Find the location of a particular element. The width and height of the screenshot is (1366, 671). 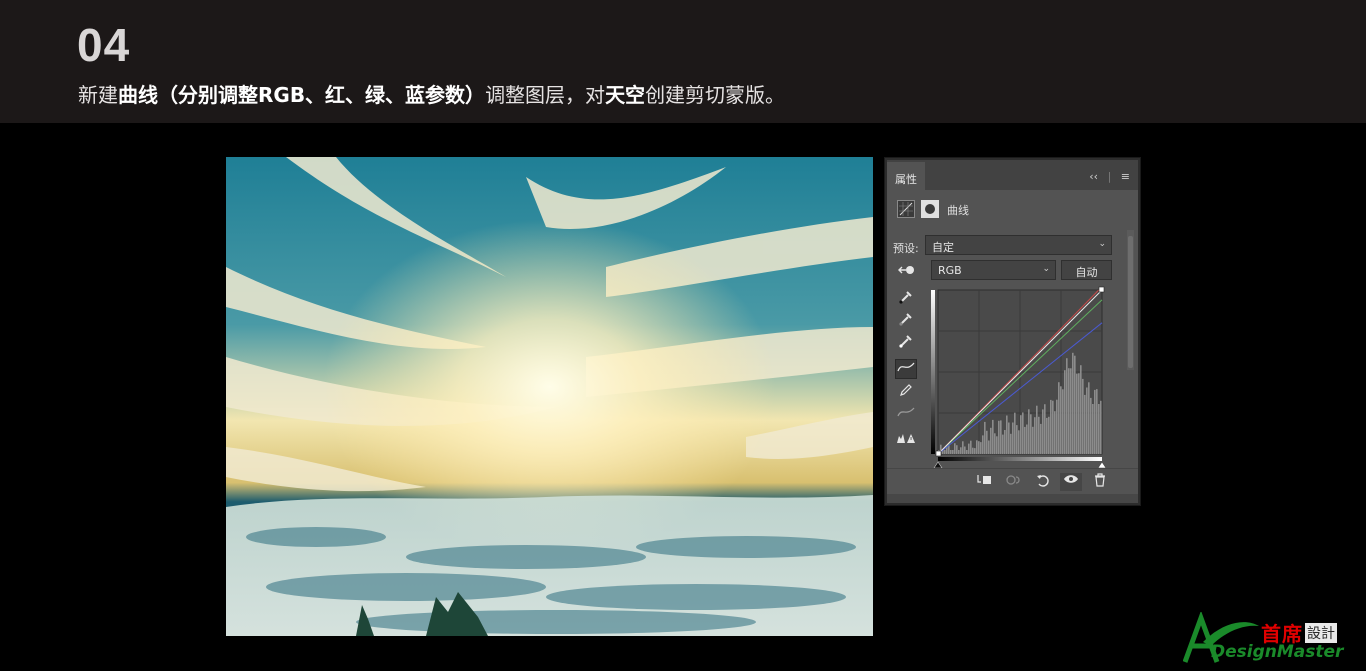

properties-panel-body: 属性 ‹‹ | ≡ 曲线 预设: 自定 ⌄ RGB ⌄ 自动 is located at coordinates (1012, 331).